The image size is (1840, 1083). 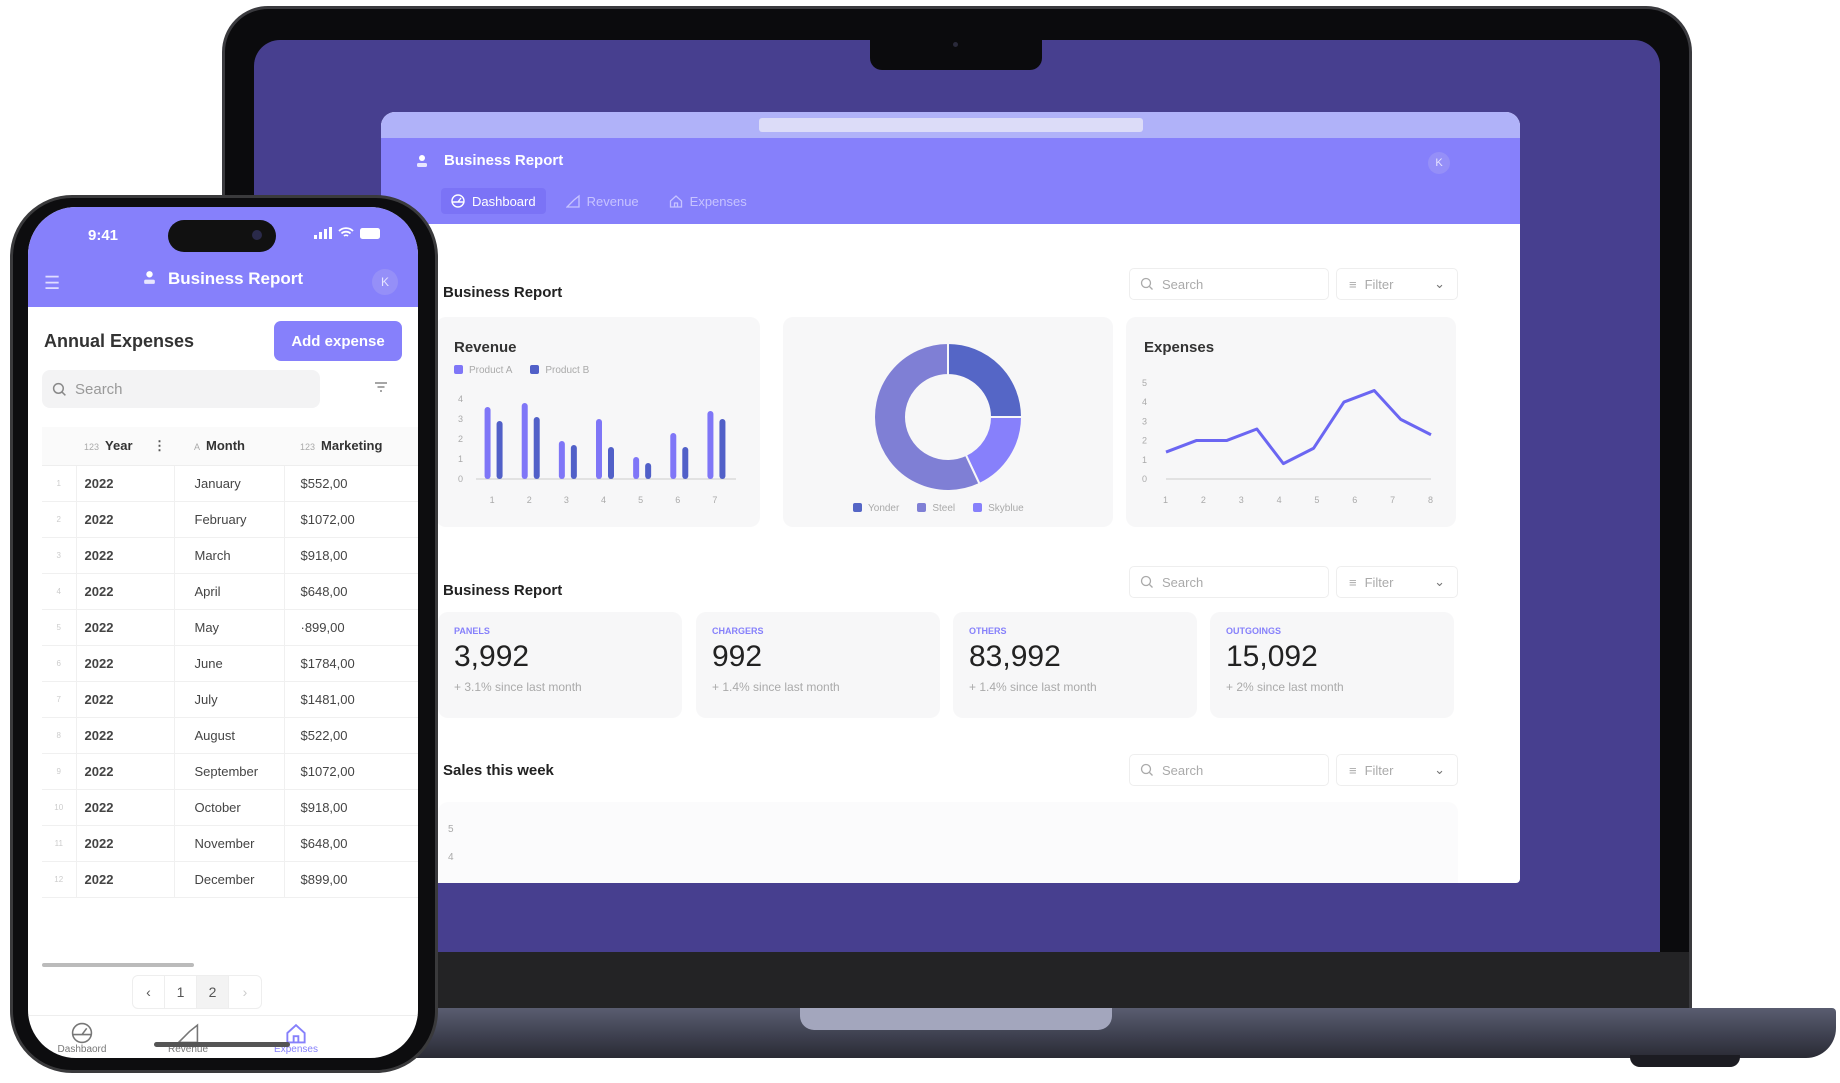 What do you see at coordinates (1298, 427) in the screenshot?
I see `expenses-line` at bounding box center [1298, 427].